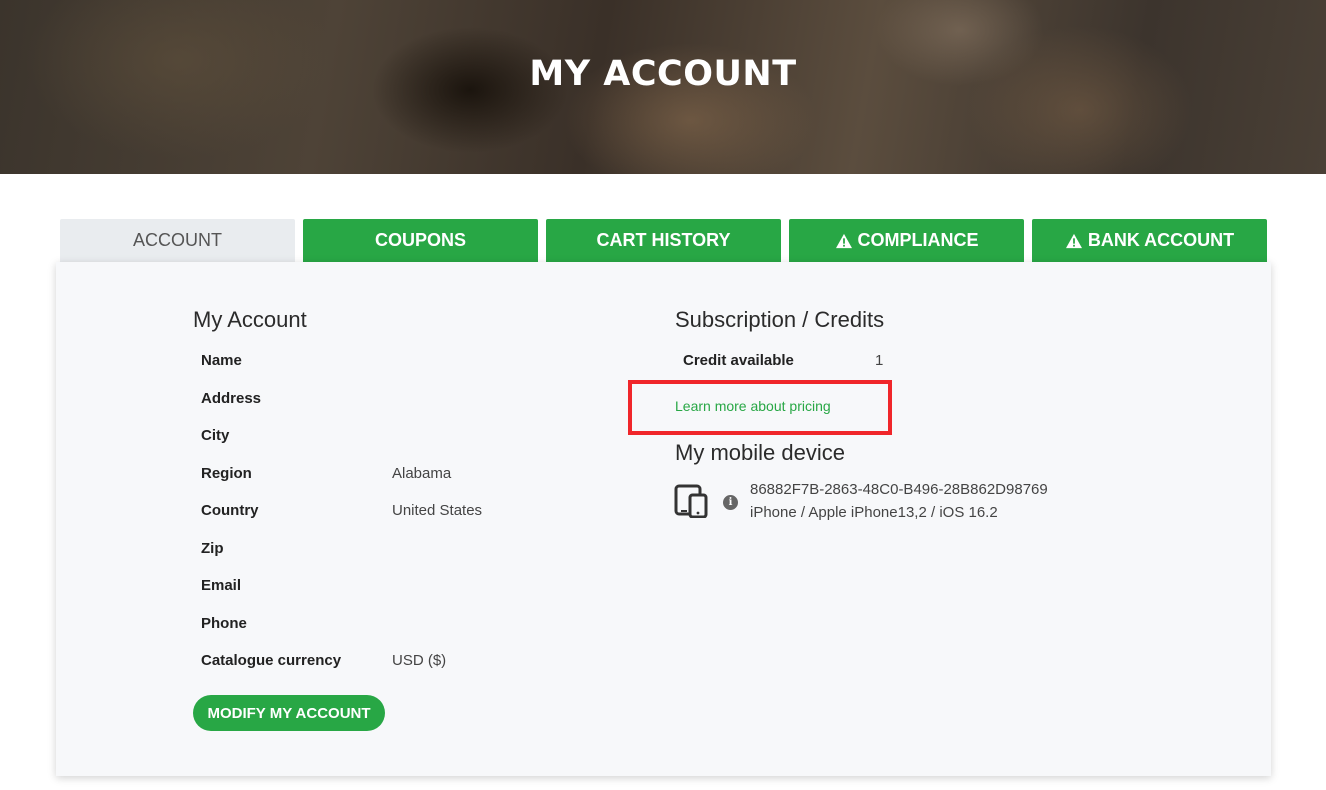 This screenshot has width=1326, height=790. Describe the element at coordinates (918, 240) in the screenshot. I see `tab-label: COMPLIANCE` at that location.